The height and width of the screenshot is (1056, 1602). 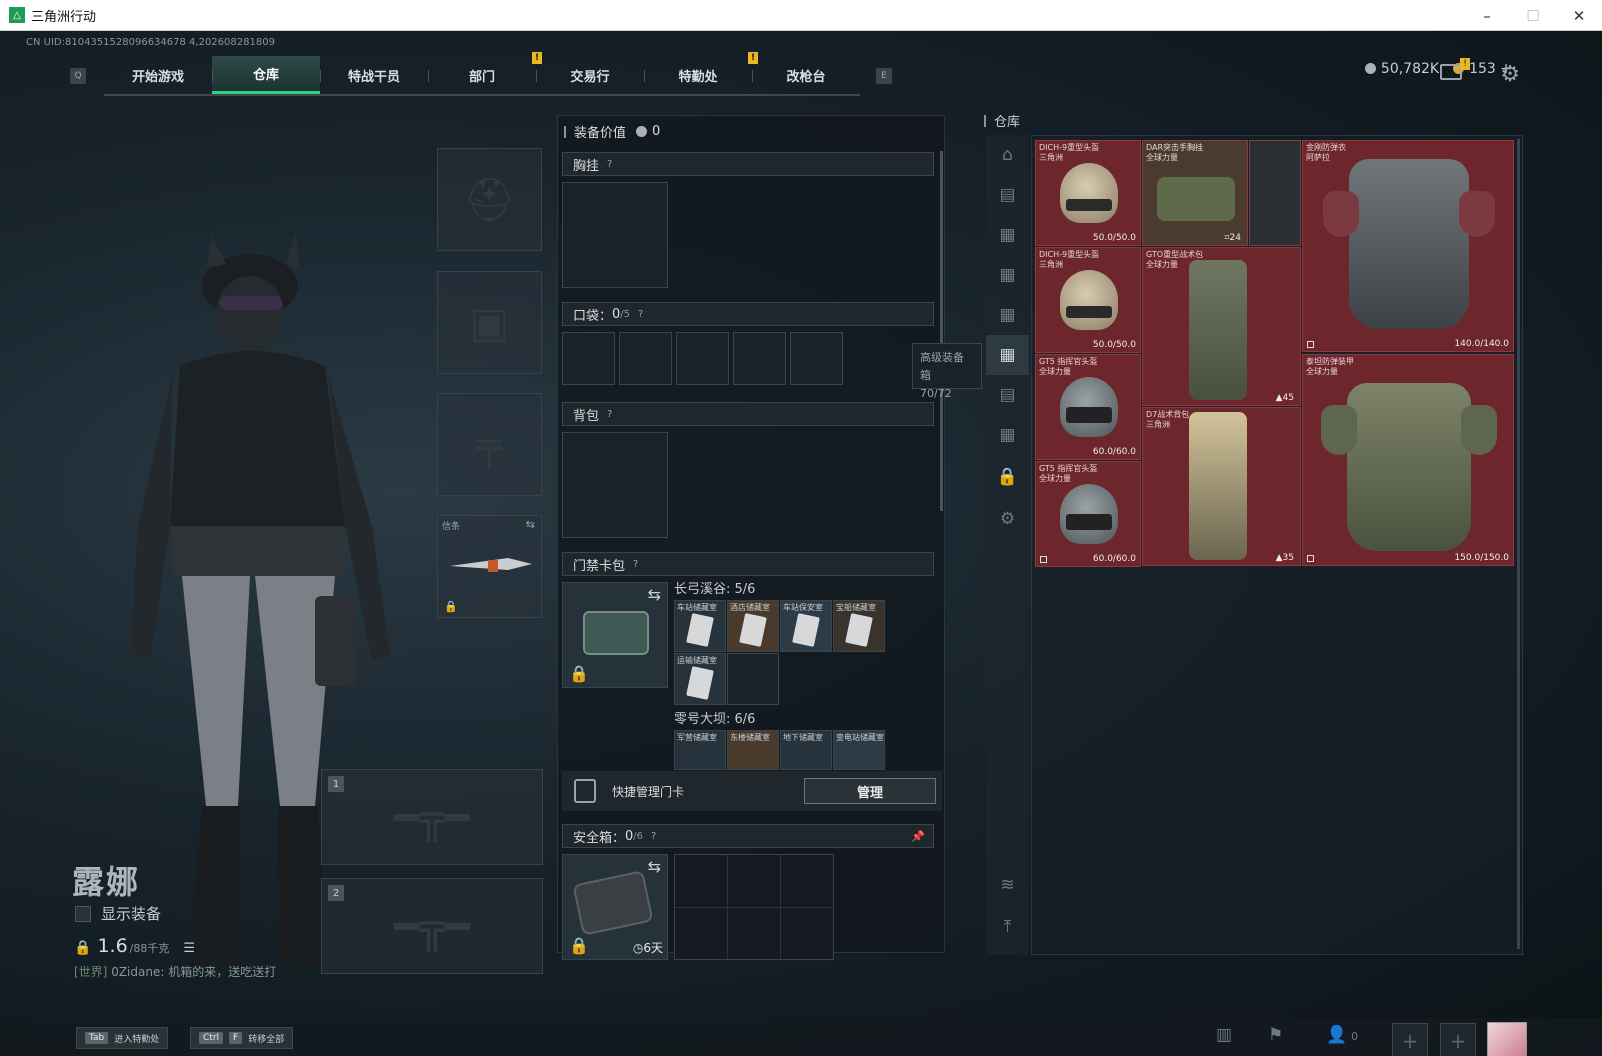 I want to click on item-faction: 阿萨拉, so click(x=1318, y=157).